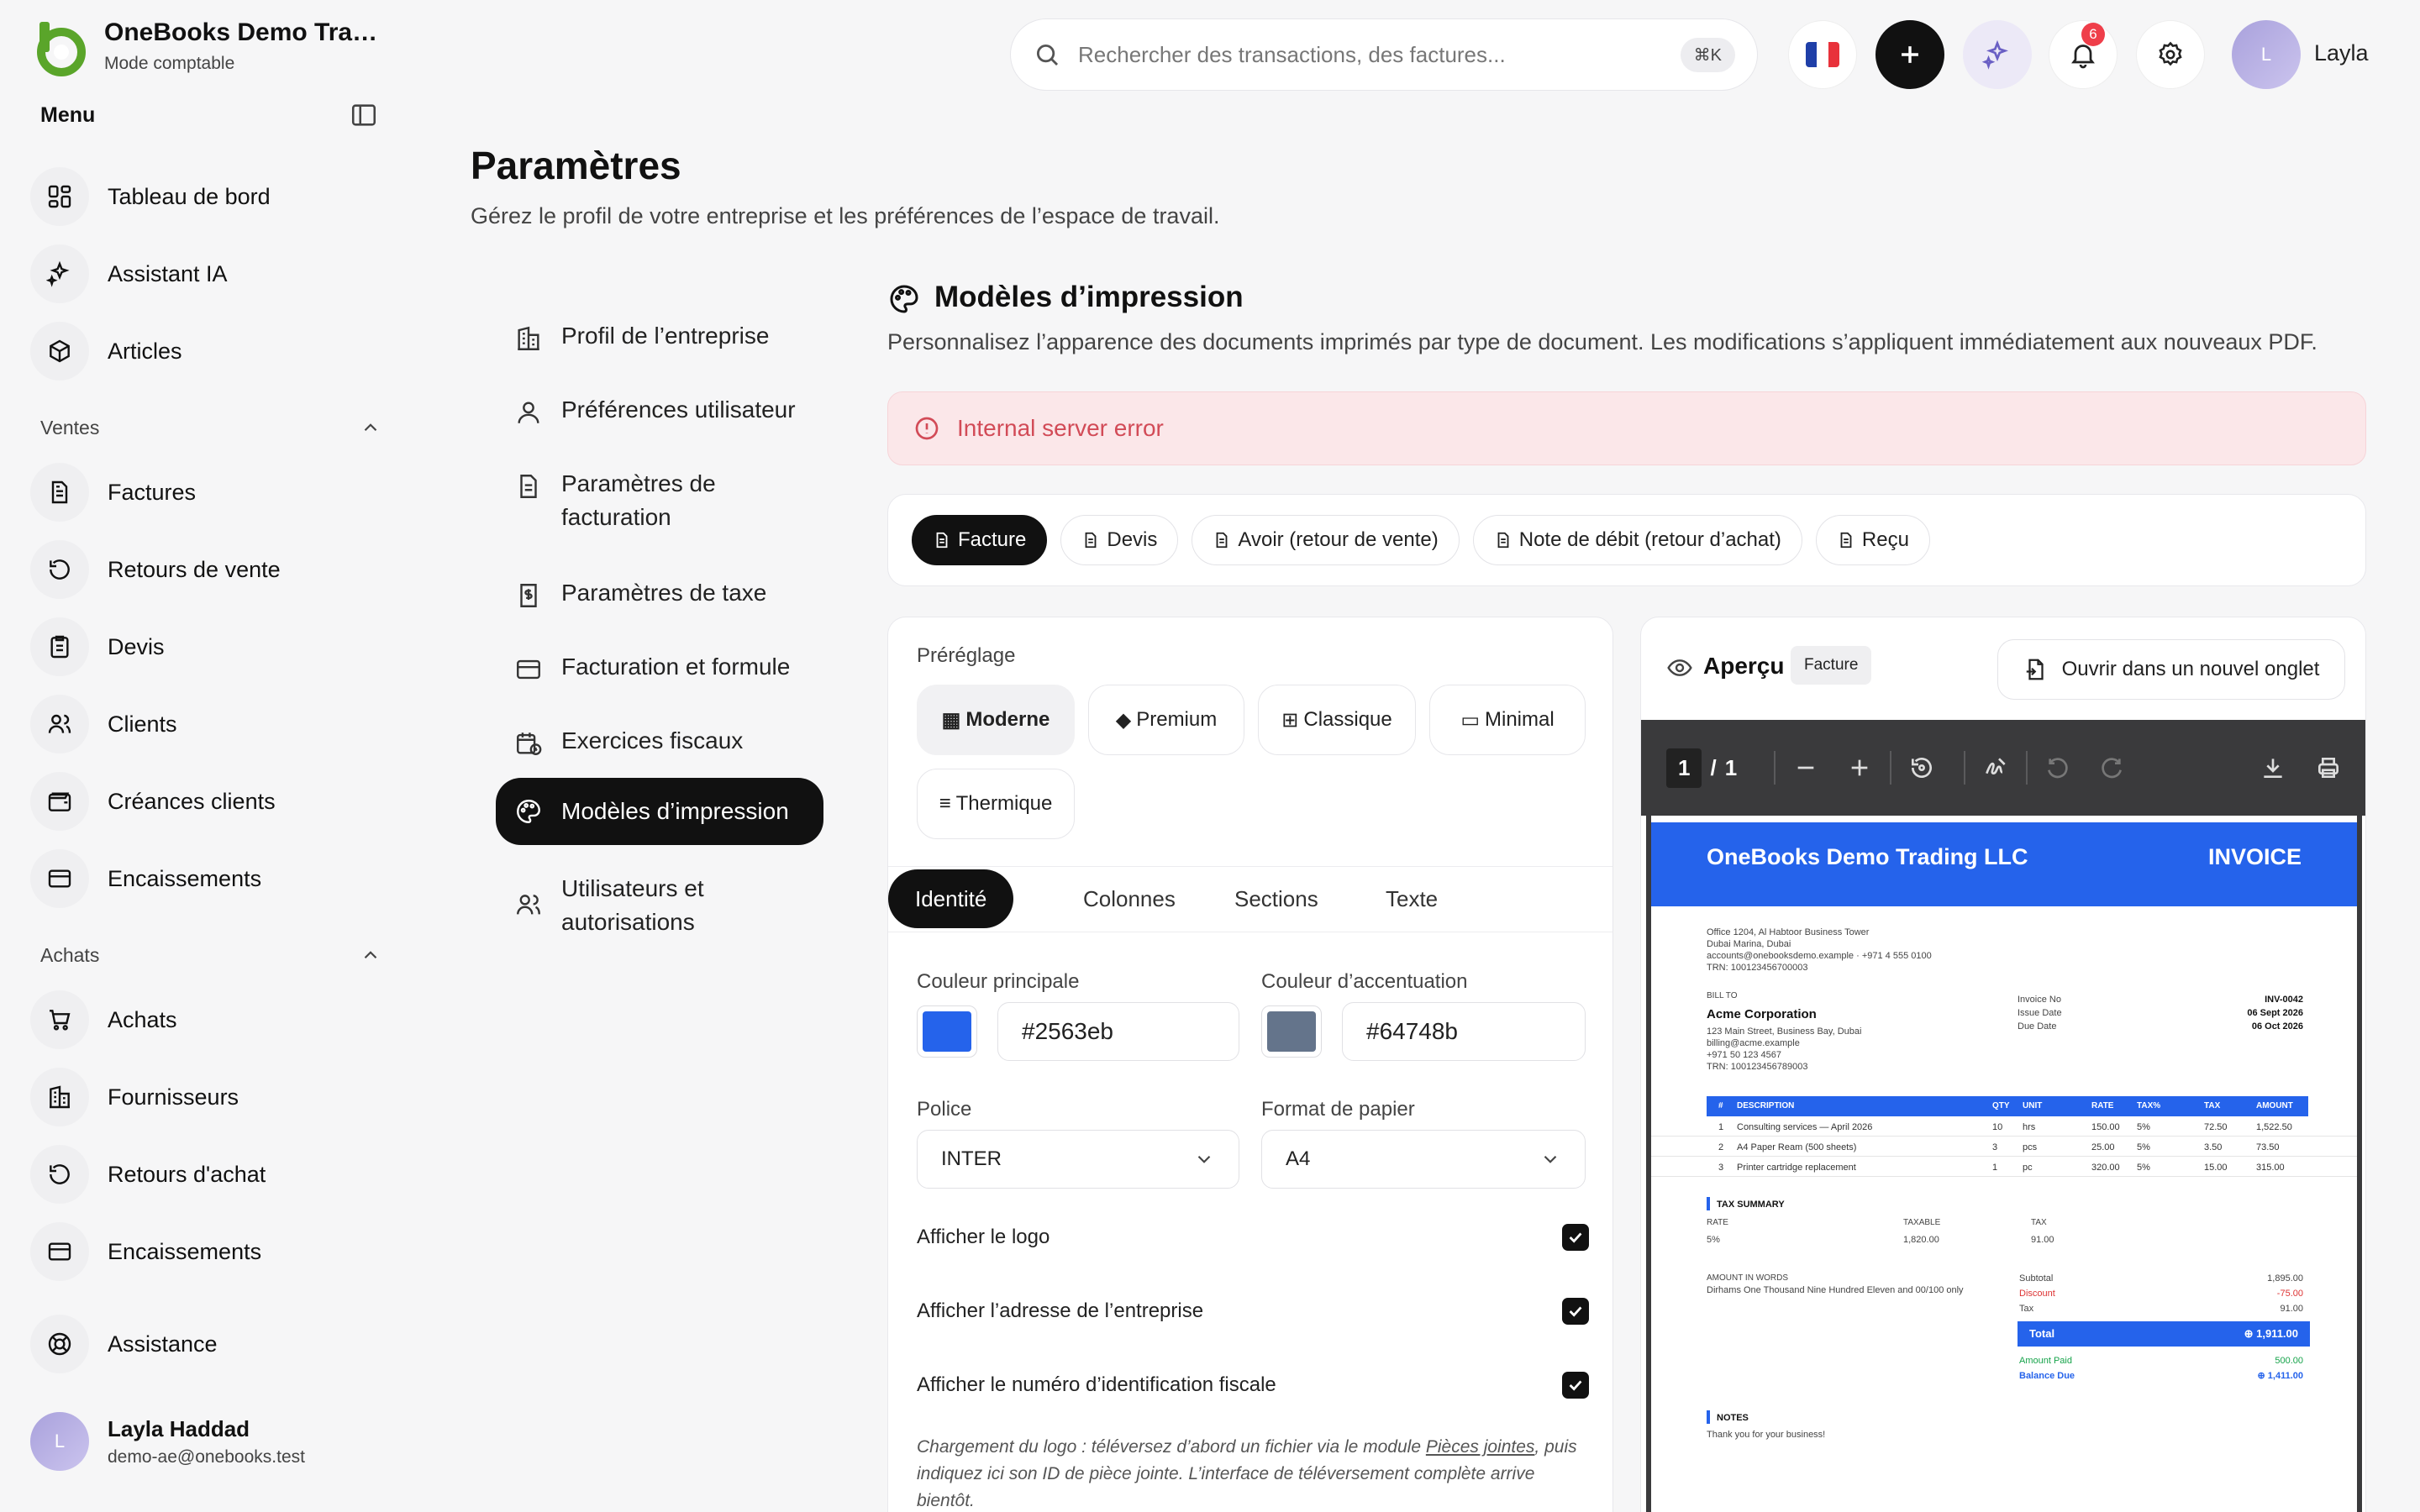 This screenshot has height=1512, width=2420. Describe the element at coordinates (1575, 1237) in the screenshot. I see `show-logo-checkbox` at that location.